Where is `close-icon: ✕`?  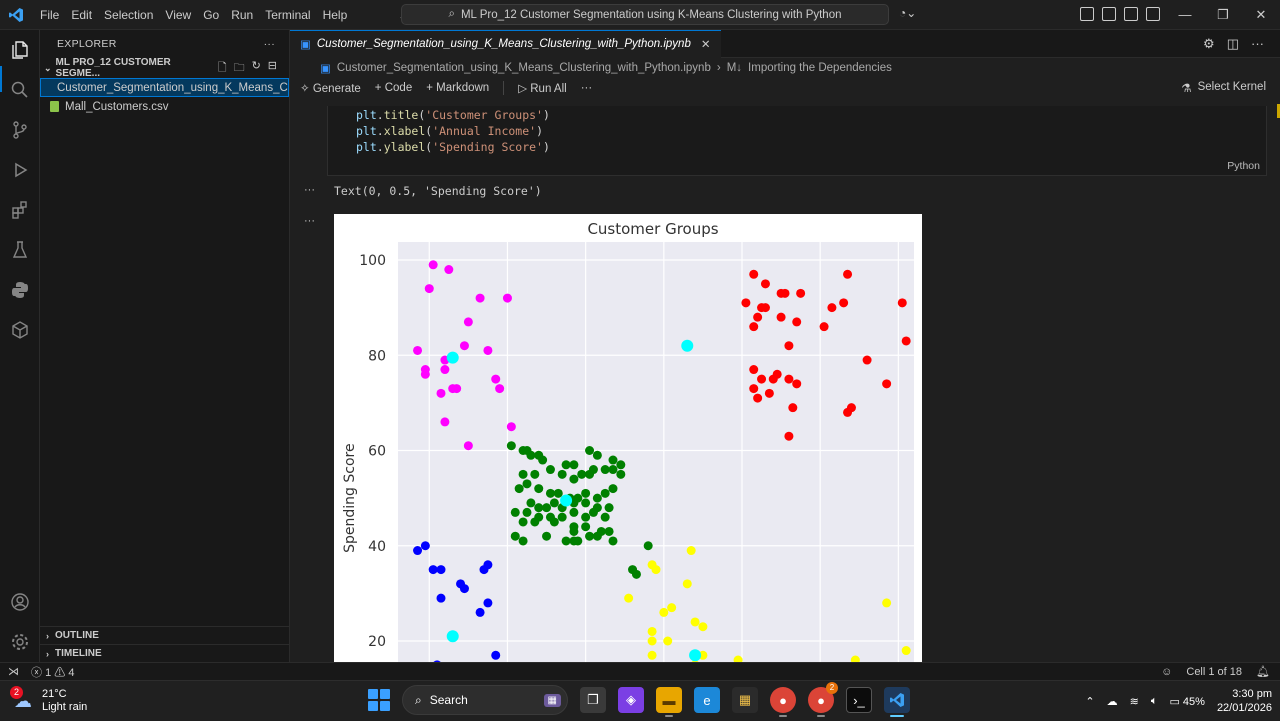
close-icon: ✕ is located at coordinates (1261, 15).